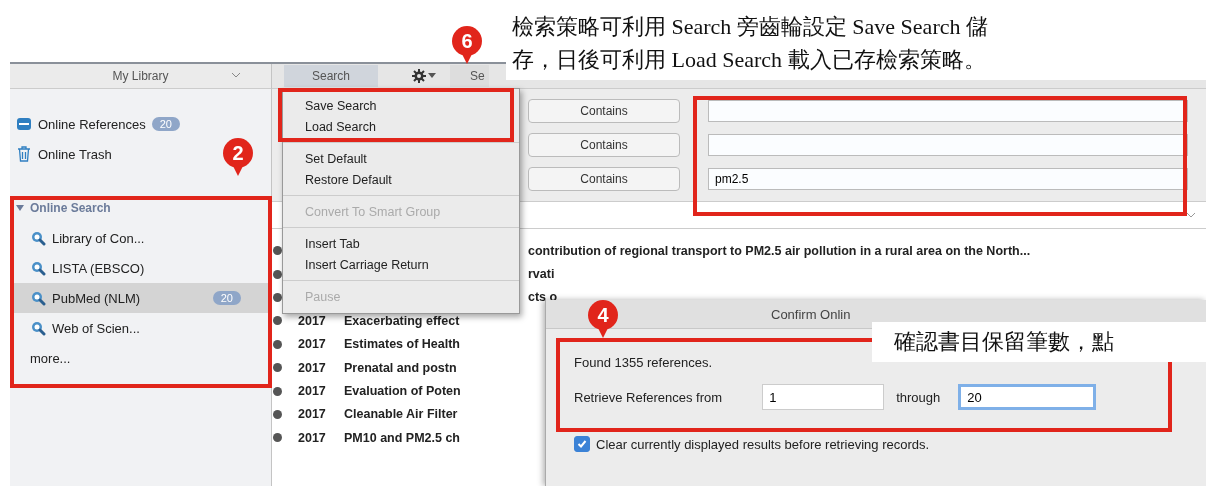 The image size is (1206, 486). I want to click on gear-dropdown, so click(424, 76).